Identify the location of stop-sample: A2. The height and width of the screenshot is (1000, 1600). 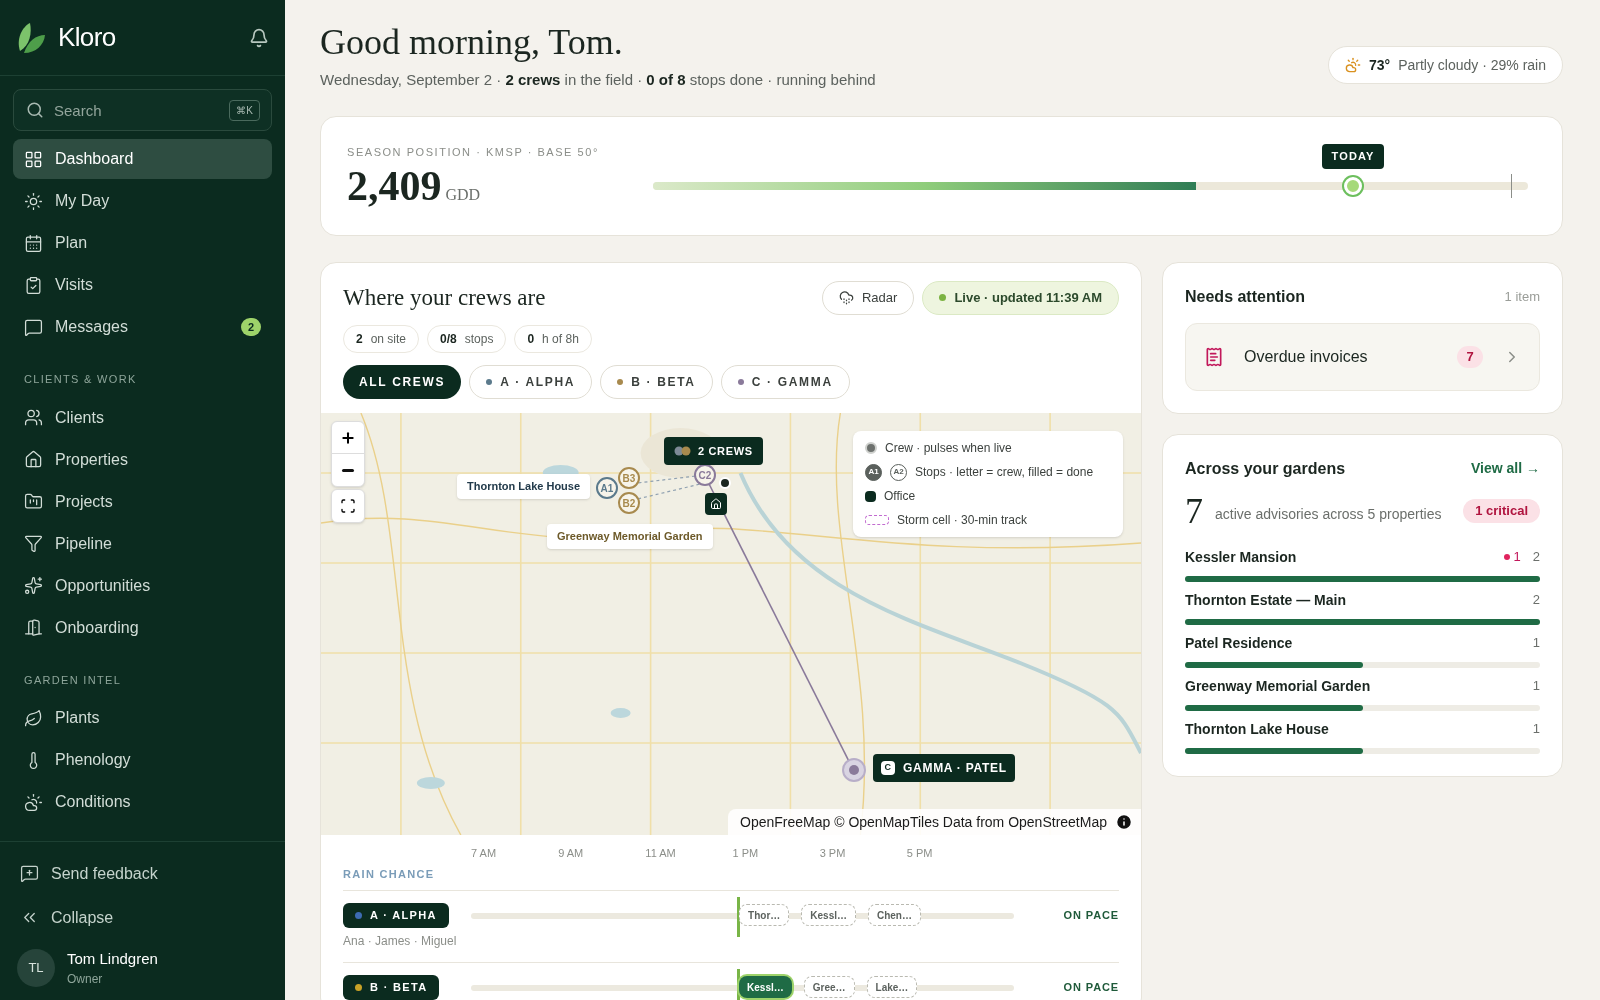
(898, 472).